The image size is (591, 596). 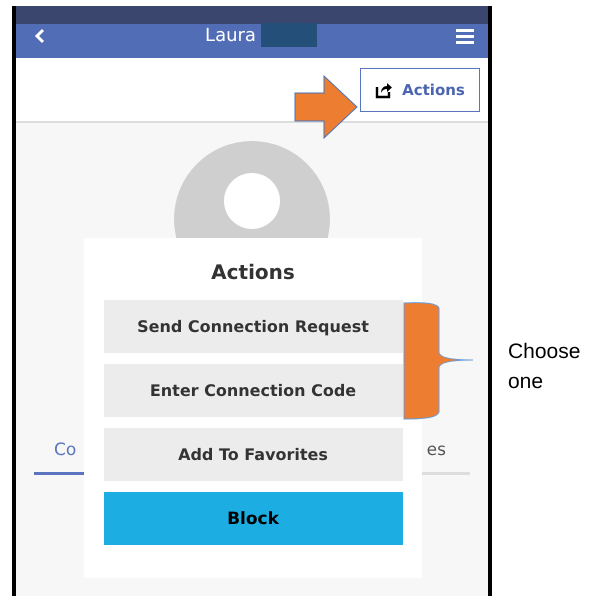 I want to click on share-icon, so click(x=384, y=89).